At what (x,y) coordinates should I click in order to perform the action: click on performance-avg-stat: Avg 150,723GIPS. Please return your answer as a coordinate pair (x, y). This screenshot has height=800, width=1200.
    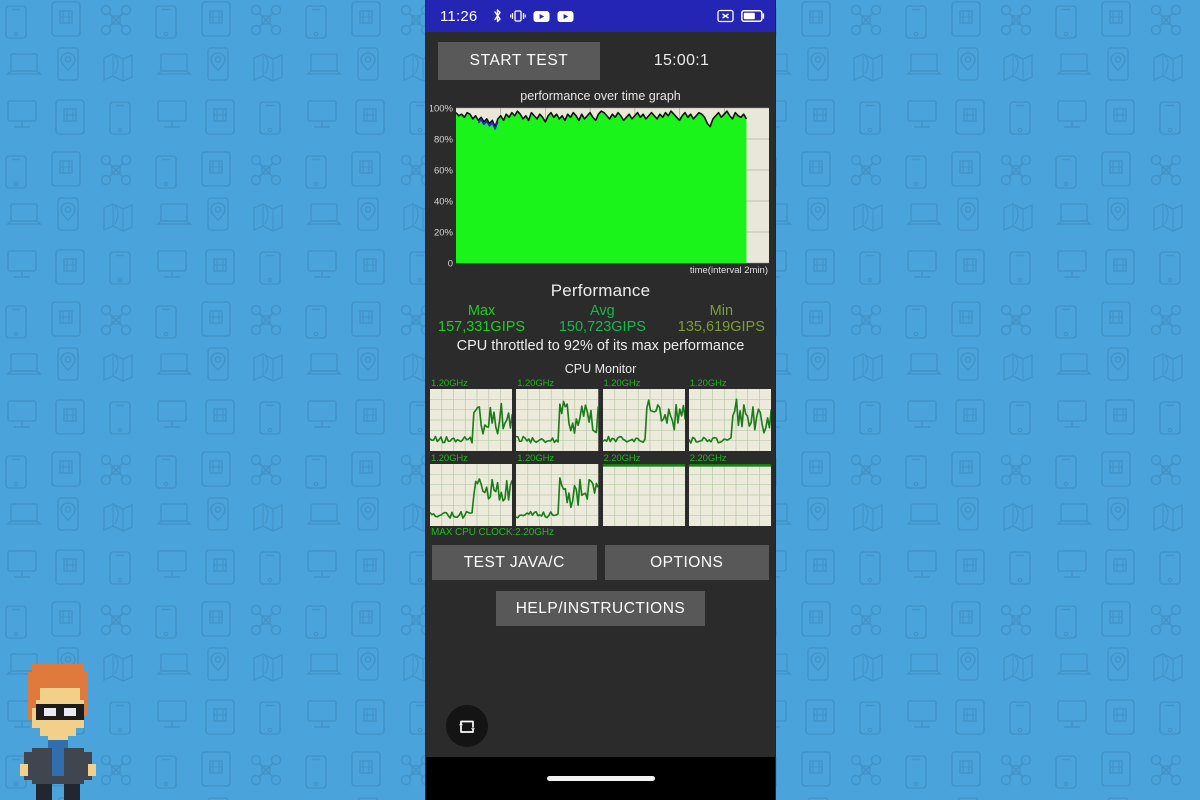
    Looking at the image, I should click on (602, 319).